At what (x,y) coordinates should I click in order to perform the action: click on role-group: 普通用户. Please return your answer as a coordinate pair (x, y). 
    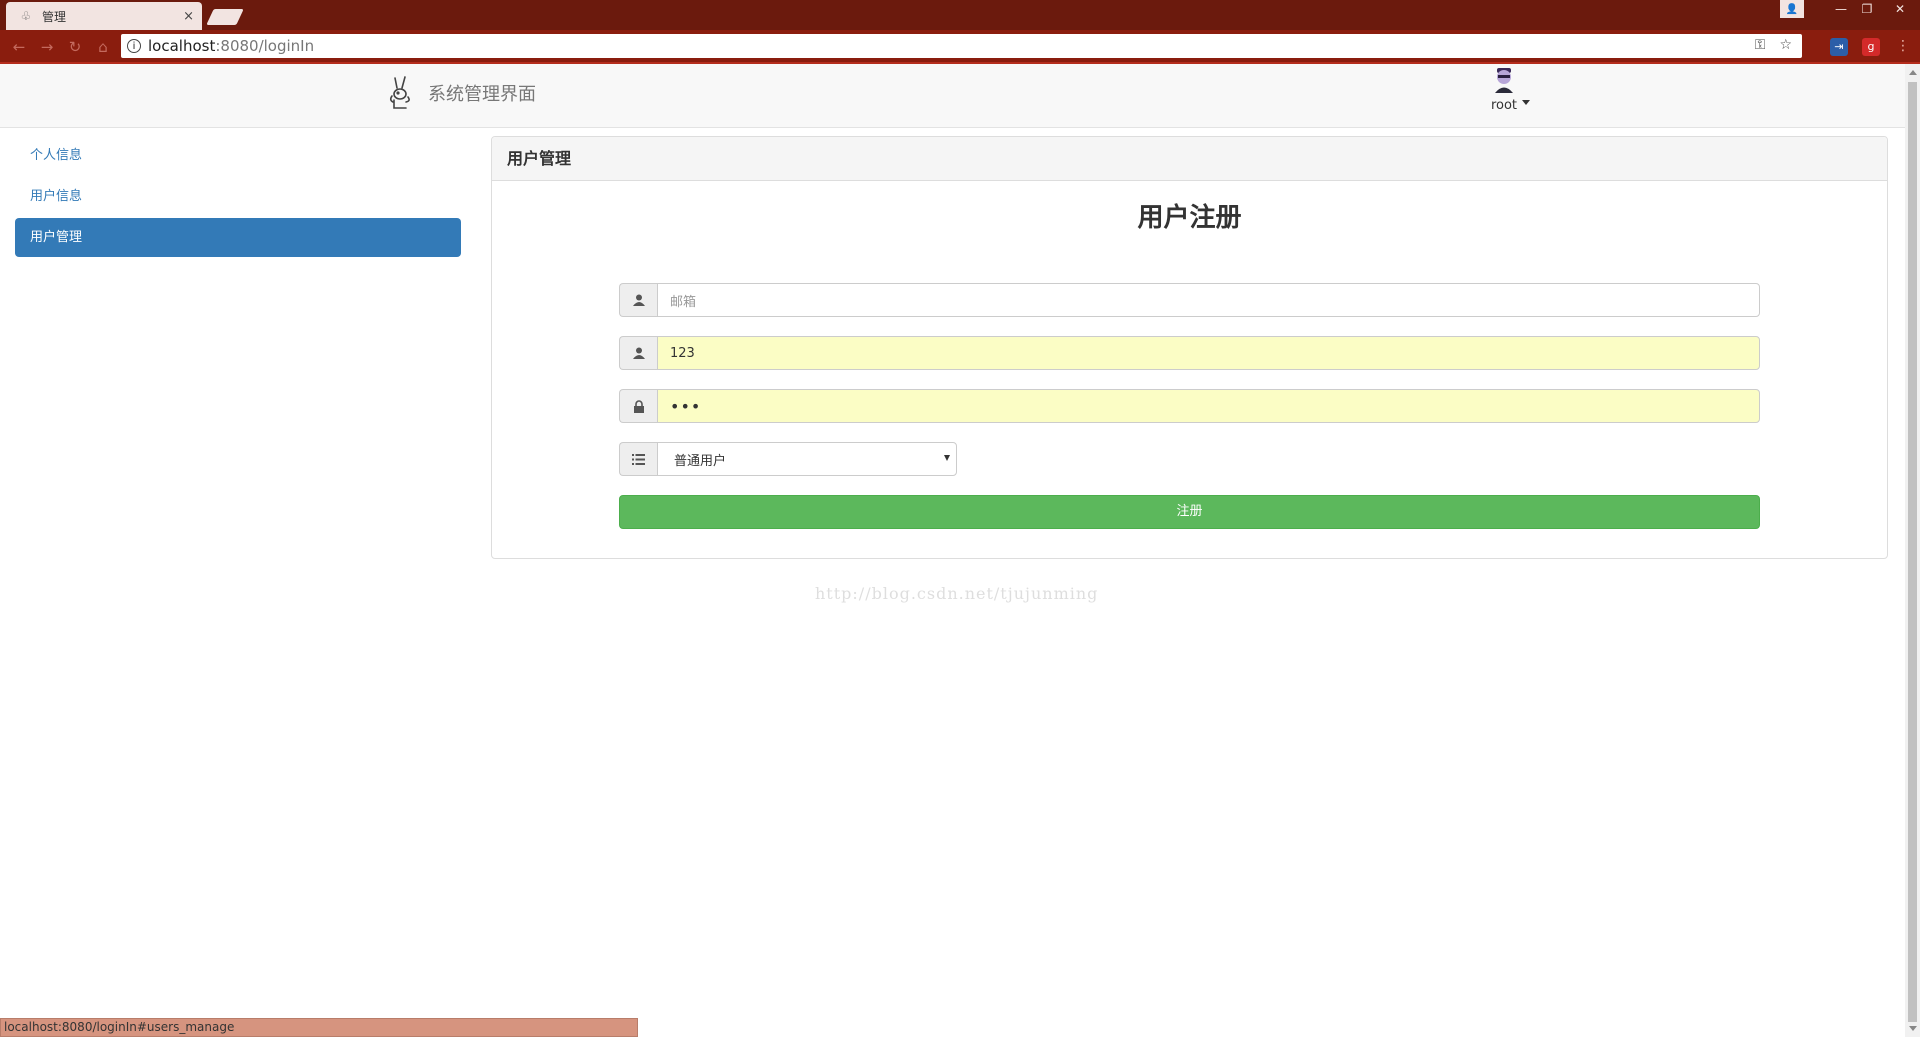
    Looking at the image, I should click on (788, 459).